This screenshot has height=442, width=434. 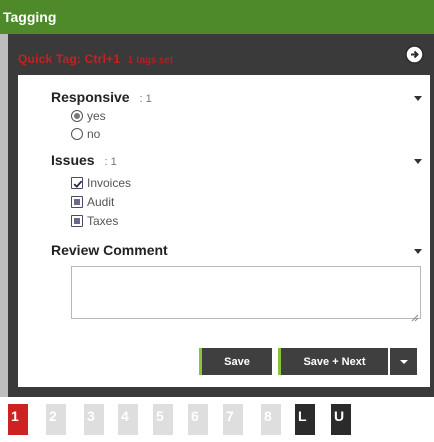 I want to click on radio-option-no: no, so click(x=85, y=134).